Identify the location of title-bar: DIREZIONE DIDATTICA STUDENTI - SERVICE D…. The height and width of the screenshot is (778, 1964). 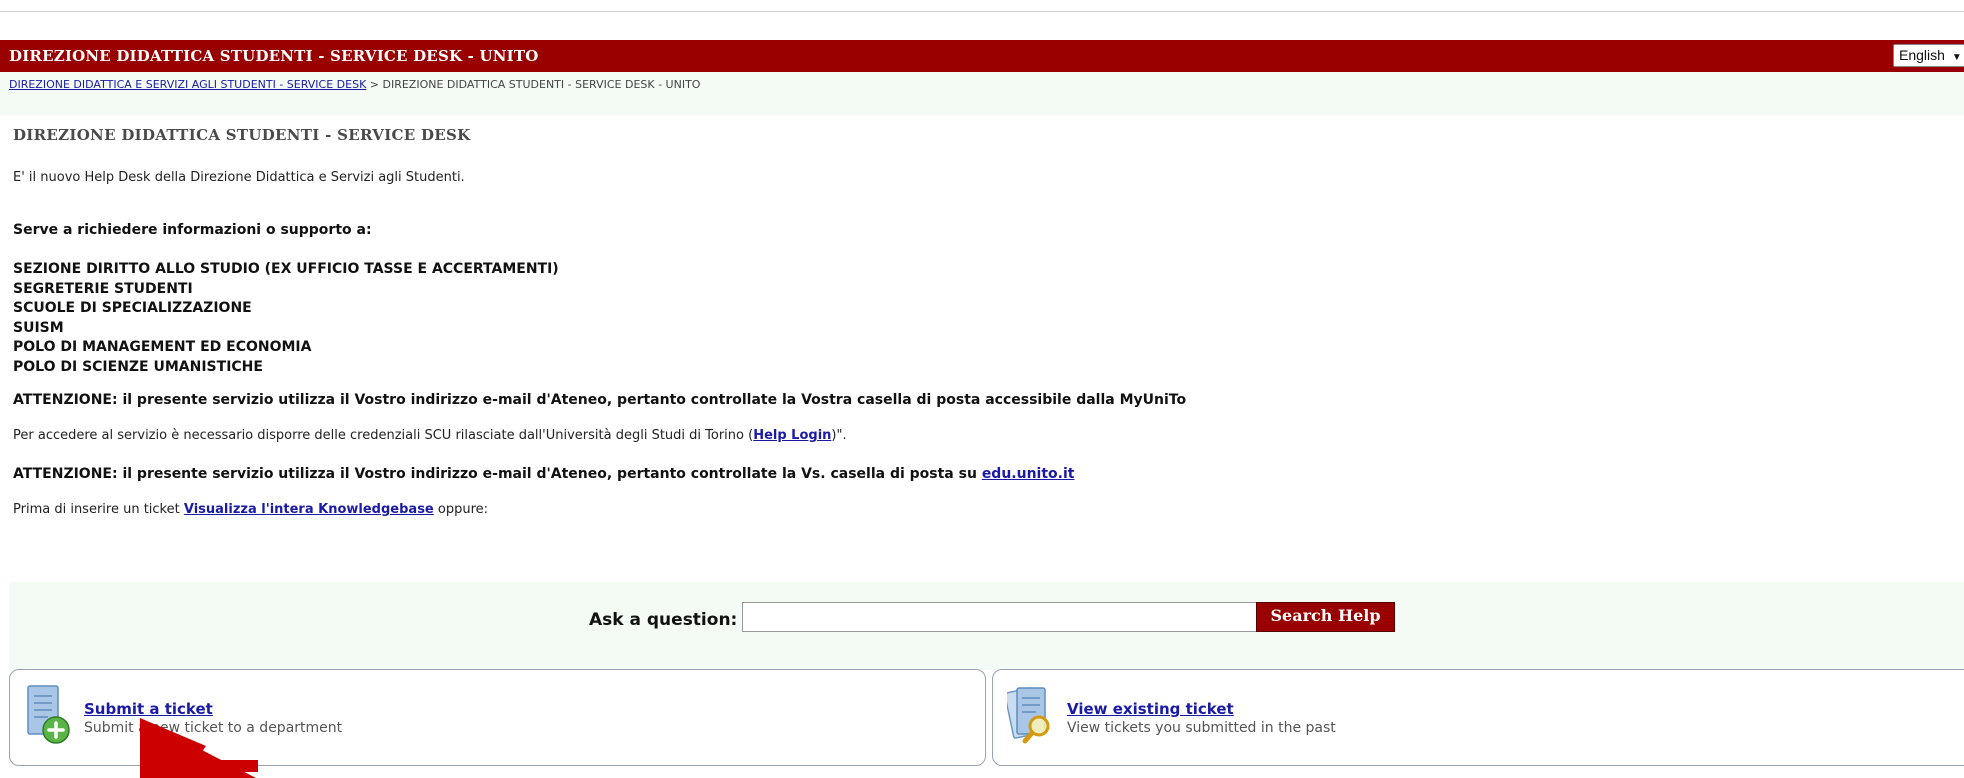
(982, 56).